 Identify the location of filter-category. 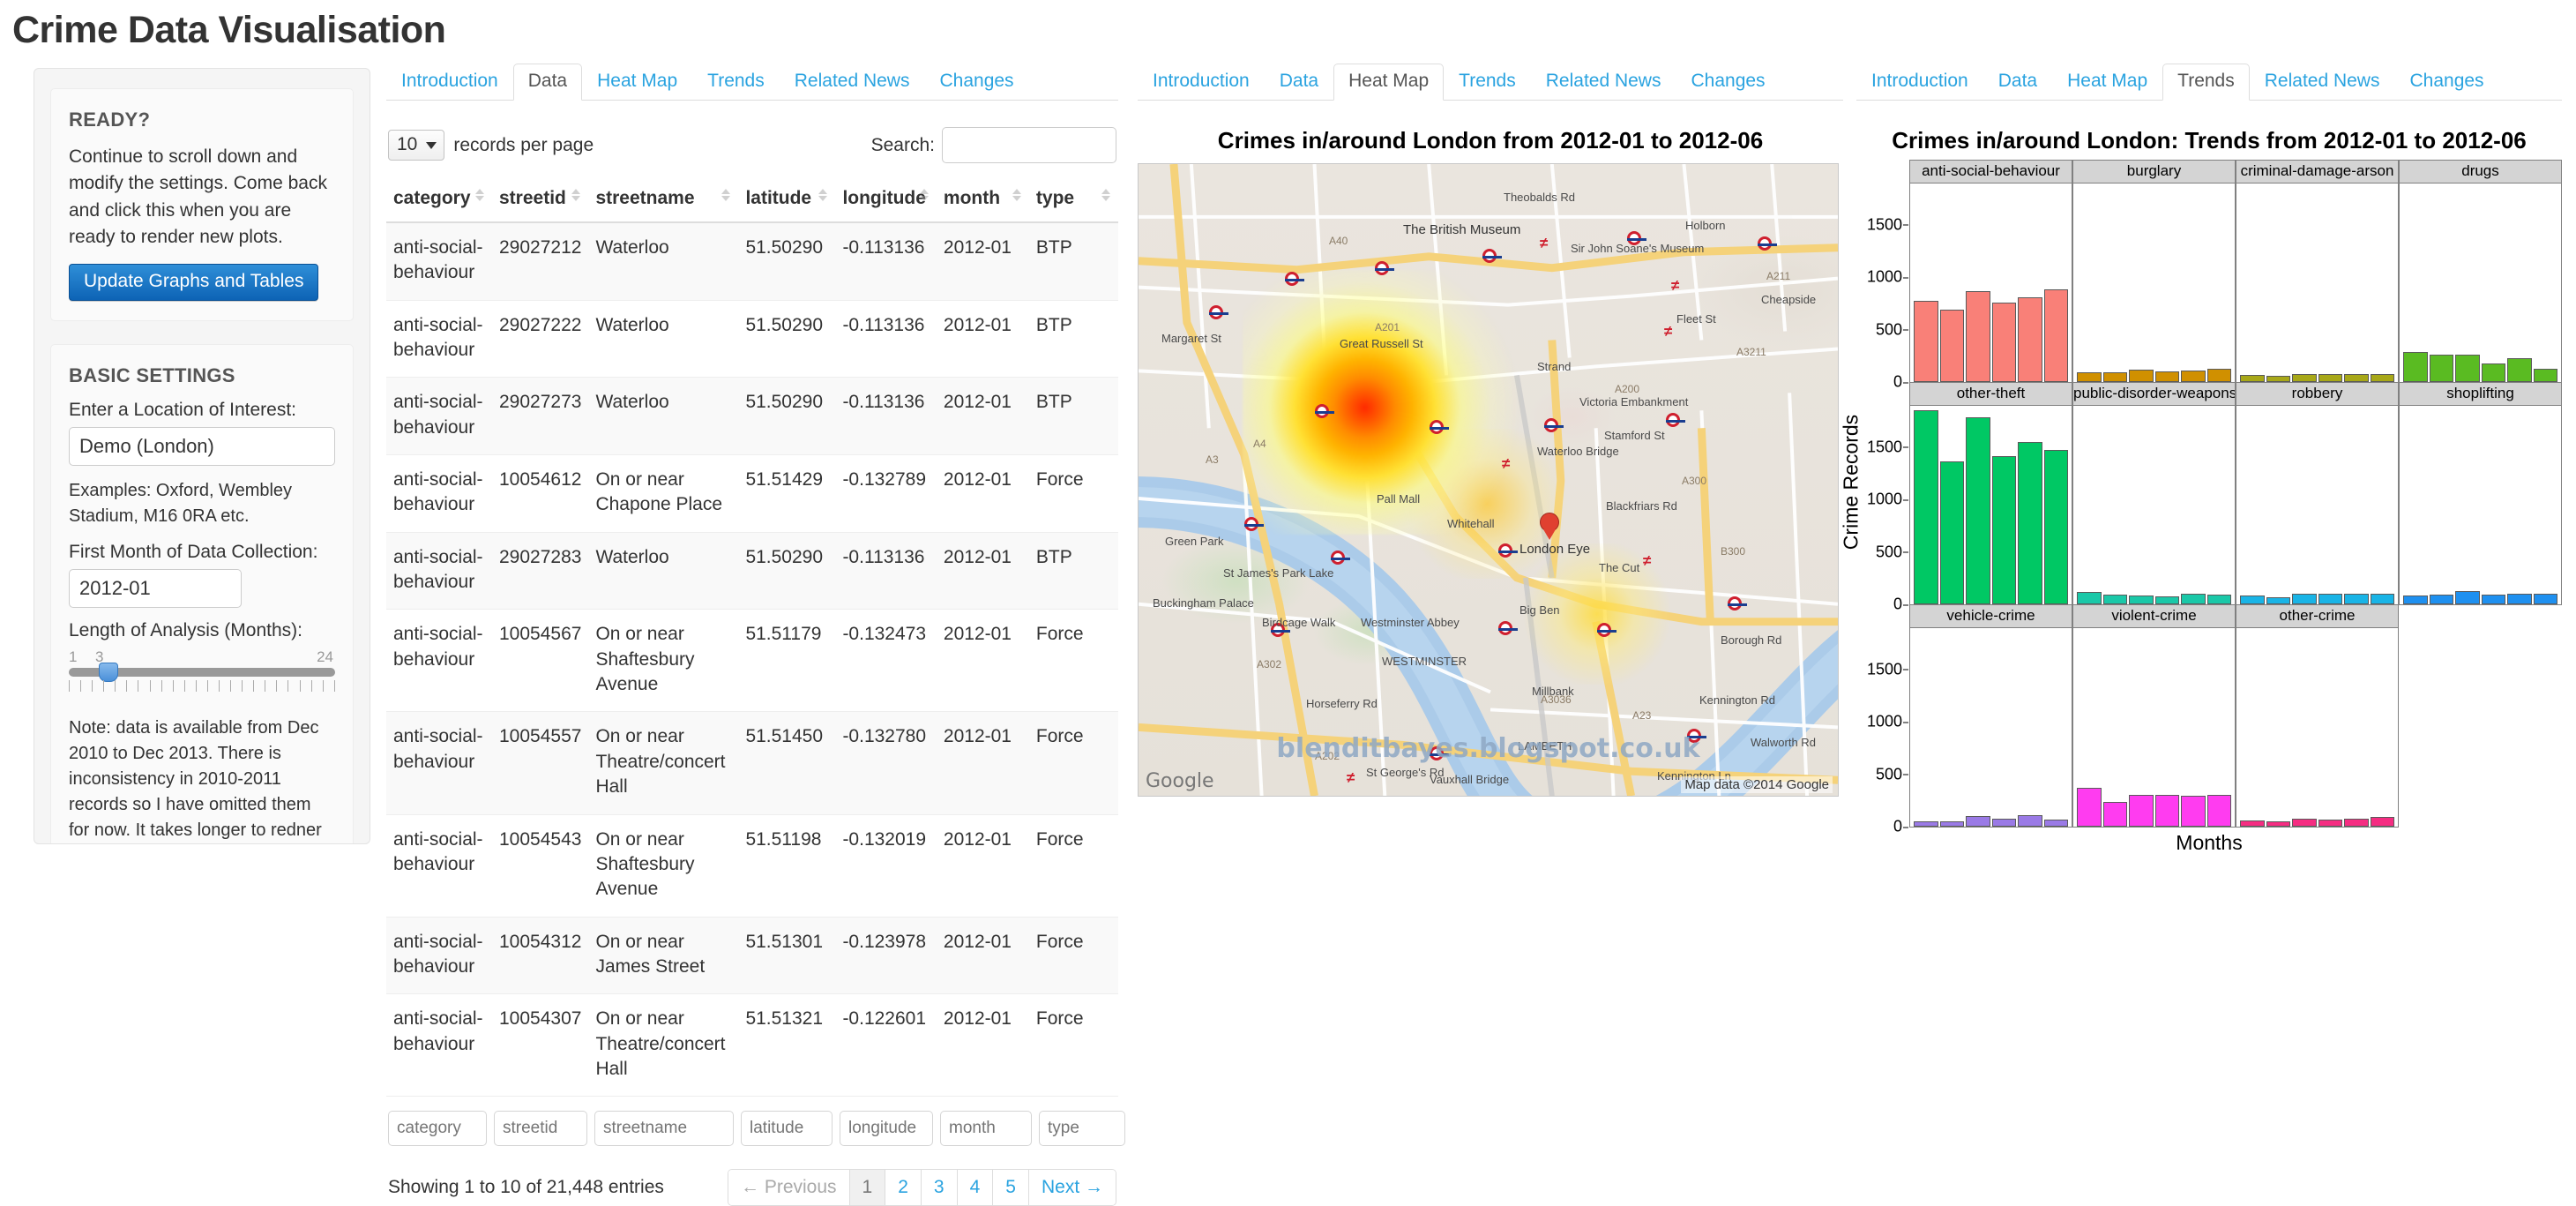
(437, 1129).